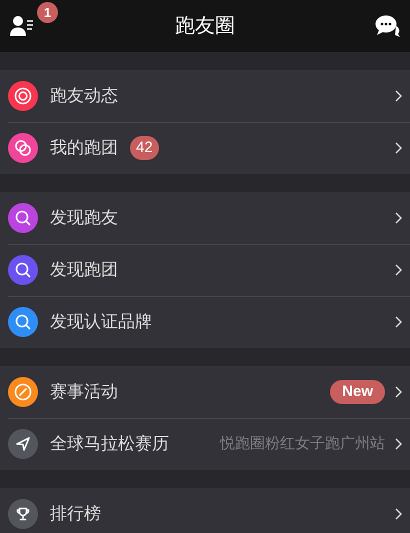 This screenshot has width=410, height=533. I want to click on person-list-icon, so click(22, 26).